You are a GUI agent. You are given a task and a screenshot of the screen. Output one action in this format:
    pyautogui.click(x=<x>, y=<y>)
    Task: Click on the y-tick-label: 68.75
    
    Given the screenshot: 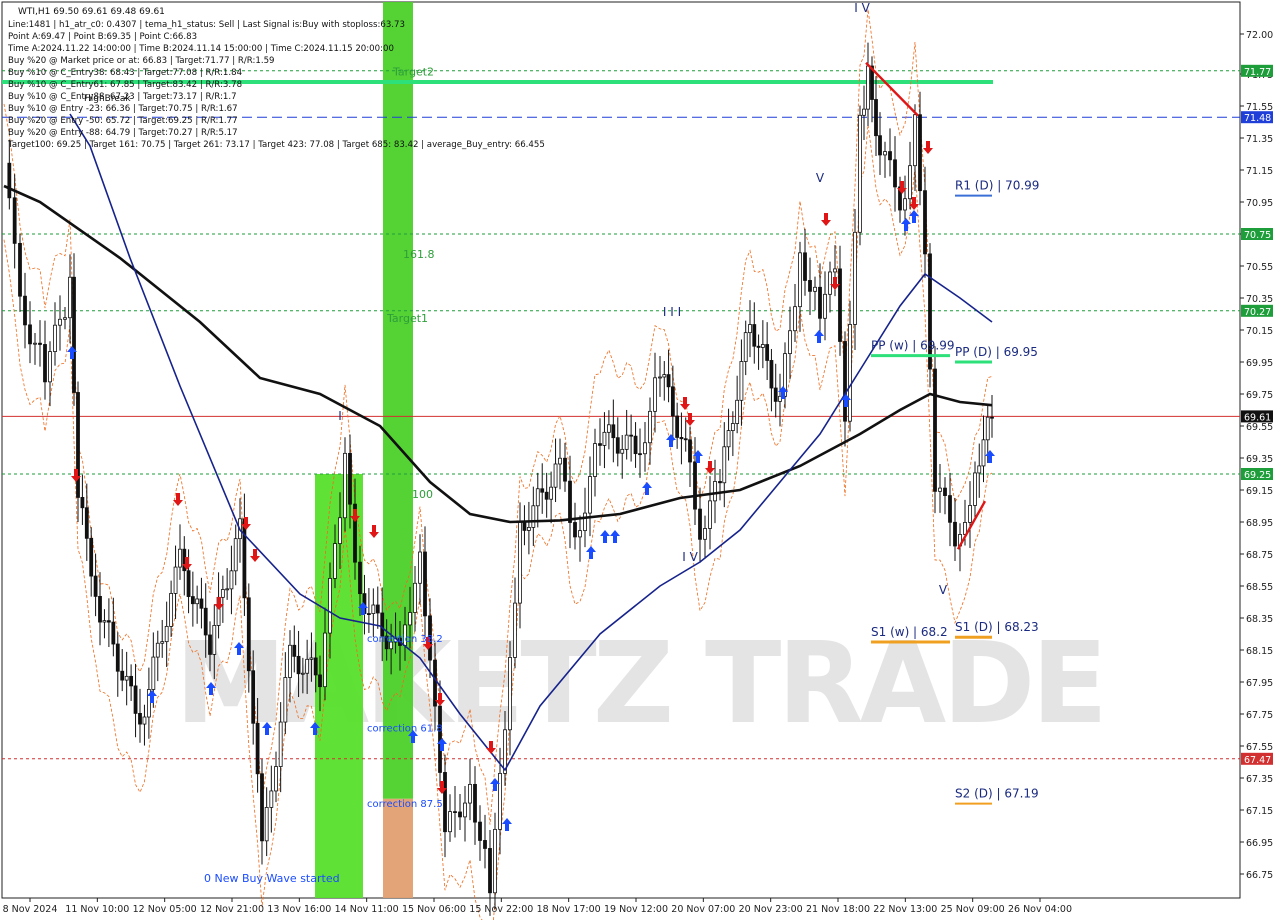 What is the action you would take?
    pyautogui.click(x=1259, y=555)
    